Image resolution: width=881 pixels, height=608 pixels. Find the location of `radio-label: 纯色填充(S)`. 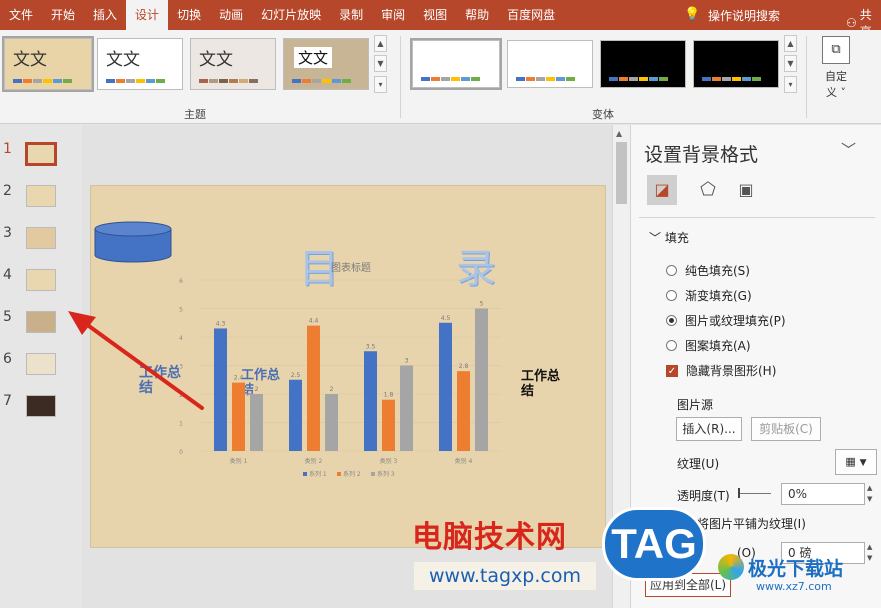

radio-label: 纯色填充(S) is located at coordinates (717, 271).